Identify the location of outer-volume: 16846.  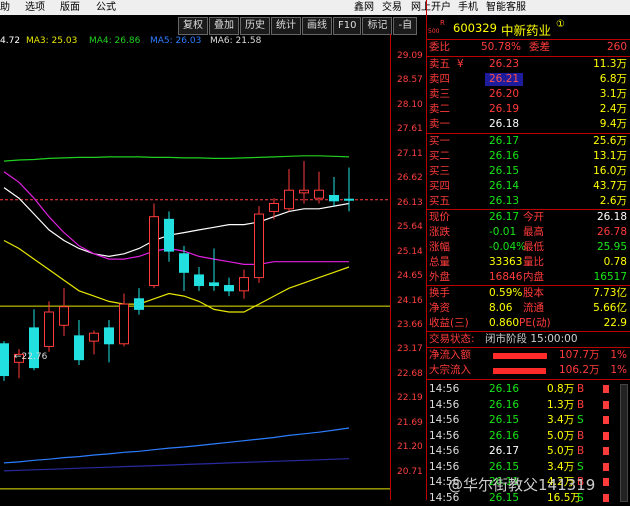
(506, 277).